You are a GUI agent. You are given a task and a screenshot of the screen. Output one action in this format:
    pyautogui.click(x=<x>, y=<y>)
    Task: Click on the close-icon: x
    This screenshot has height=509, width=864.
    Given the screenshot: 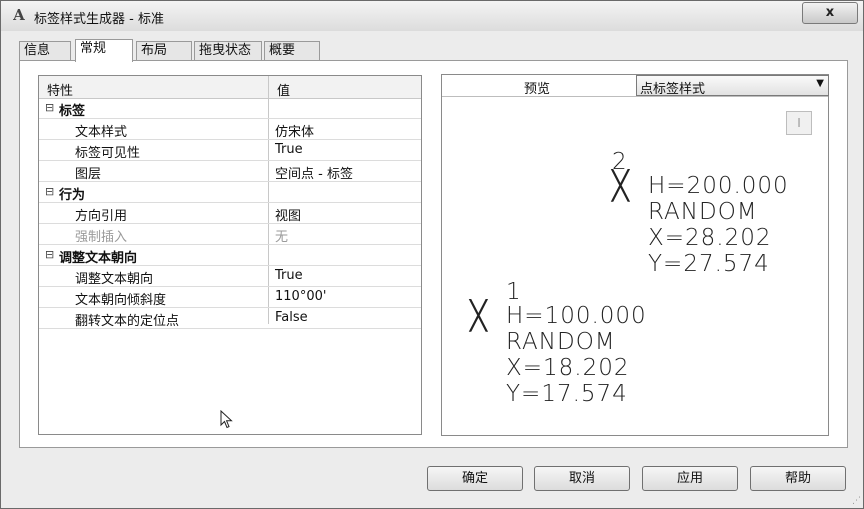 What is the action you would take?
    pyautogui.click(x=830, y=12)
    